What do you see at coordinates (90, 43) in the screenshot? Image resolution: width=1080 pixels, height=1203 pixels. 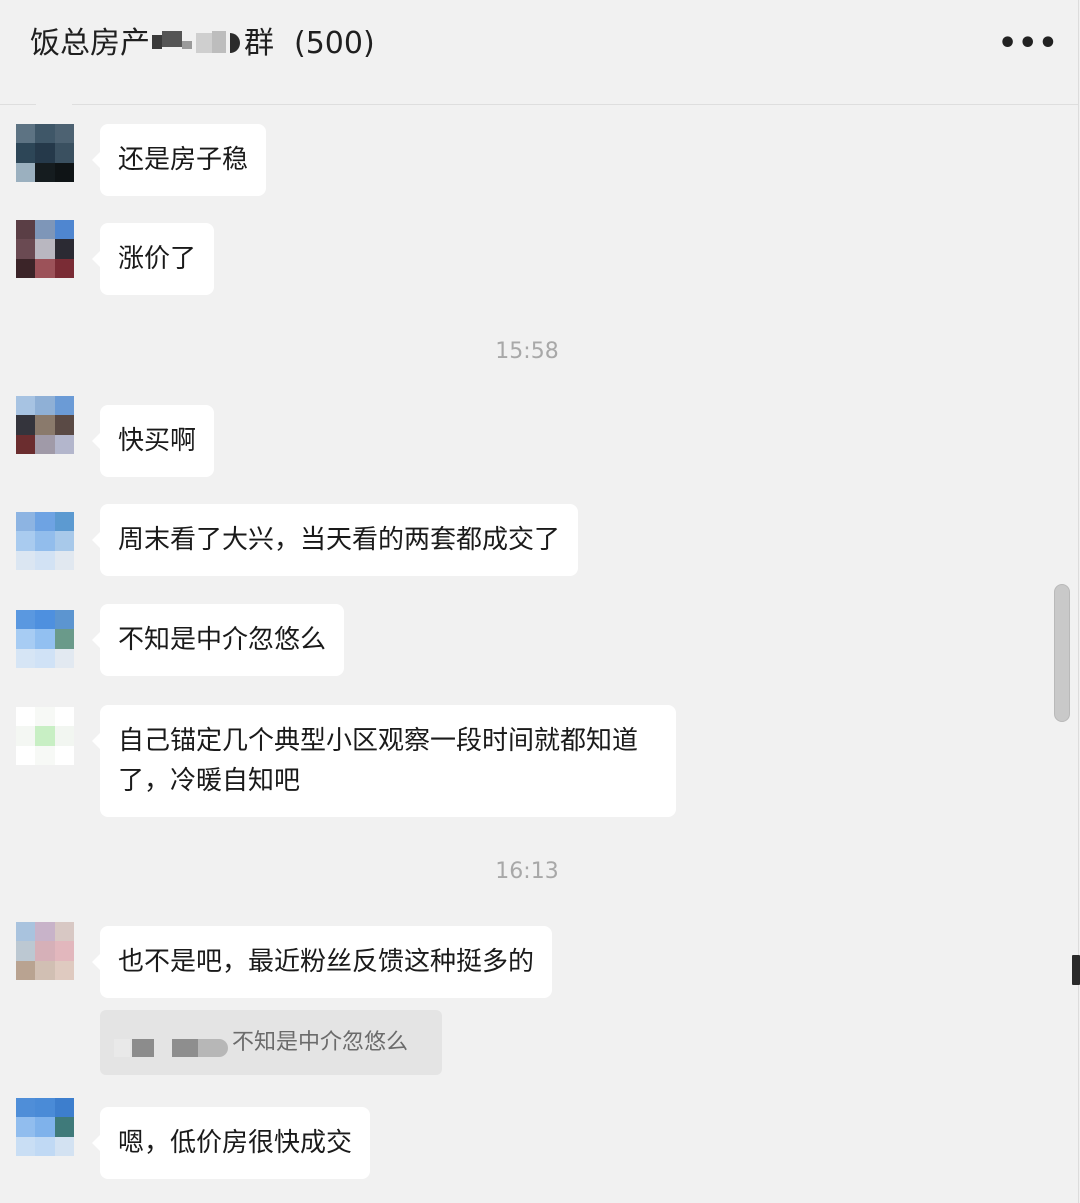 I see `group-title-prefix: 饭总房产` at bounding box center [90, 43].